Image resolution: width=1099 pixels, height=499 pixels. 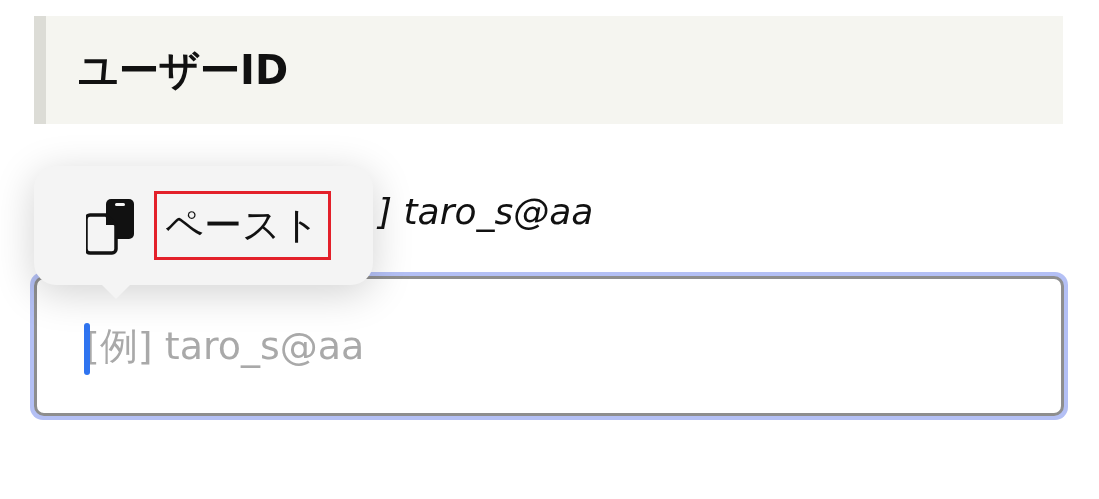 What do you see at coordinates (111, 225) in the screenshot?
I see `paste-icon` at bounding box center [111, 225].